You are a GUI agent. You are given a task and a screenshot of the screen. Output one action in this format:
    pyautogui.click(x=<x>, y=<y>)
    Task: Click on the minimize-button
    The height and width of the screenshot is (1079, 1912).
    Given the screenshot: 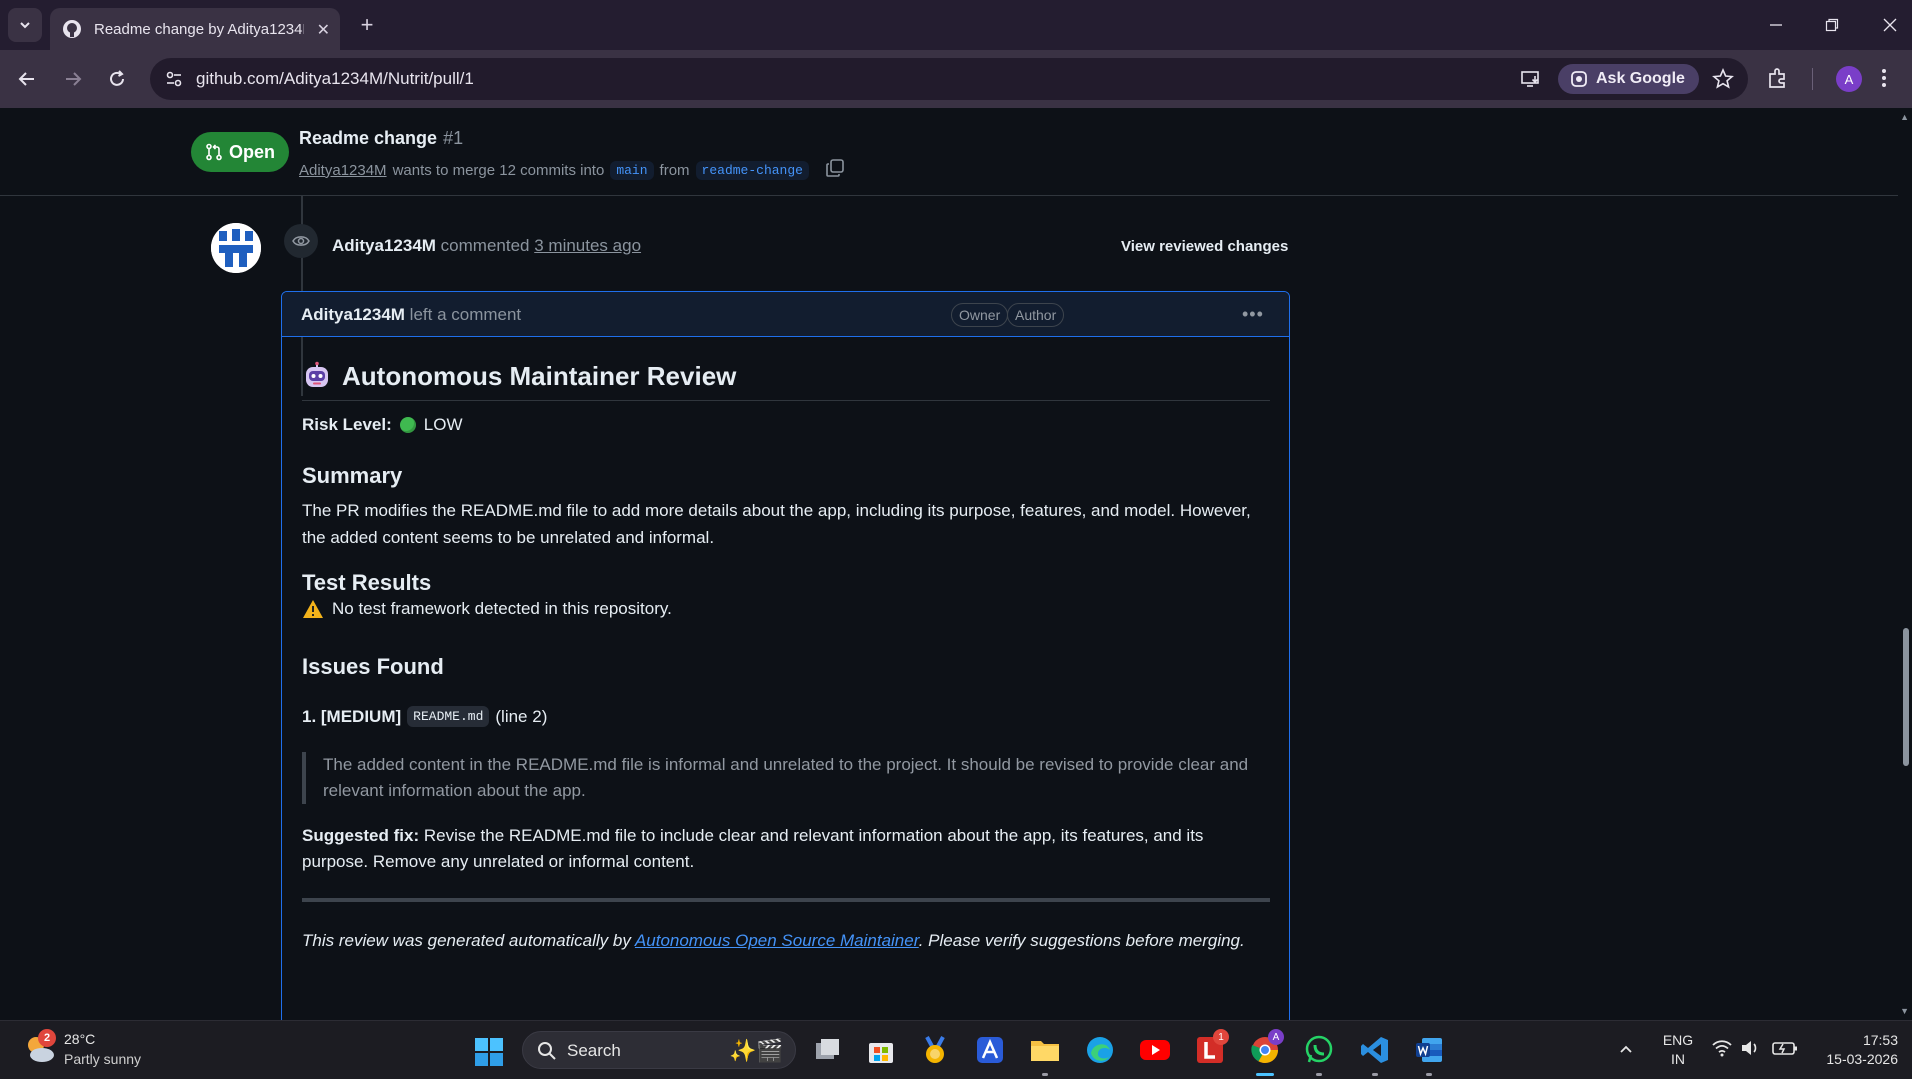 What is the action you would take?
    pyautogui.click(x=1776, y=25)
    